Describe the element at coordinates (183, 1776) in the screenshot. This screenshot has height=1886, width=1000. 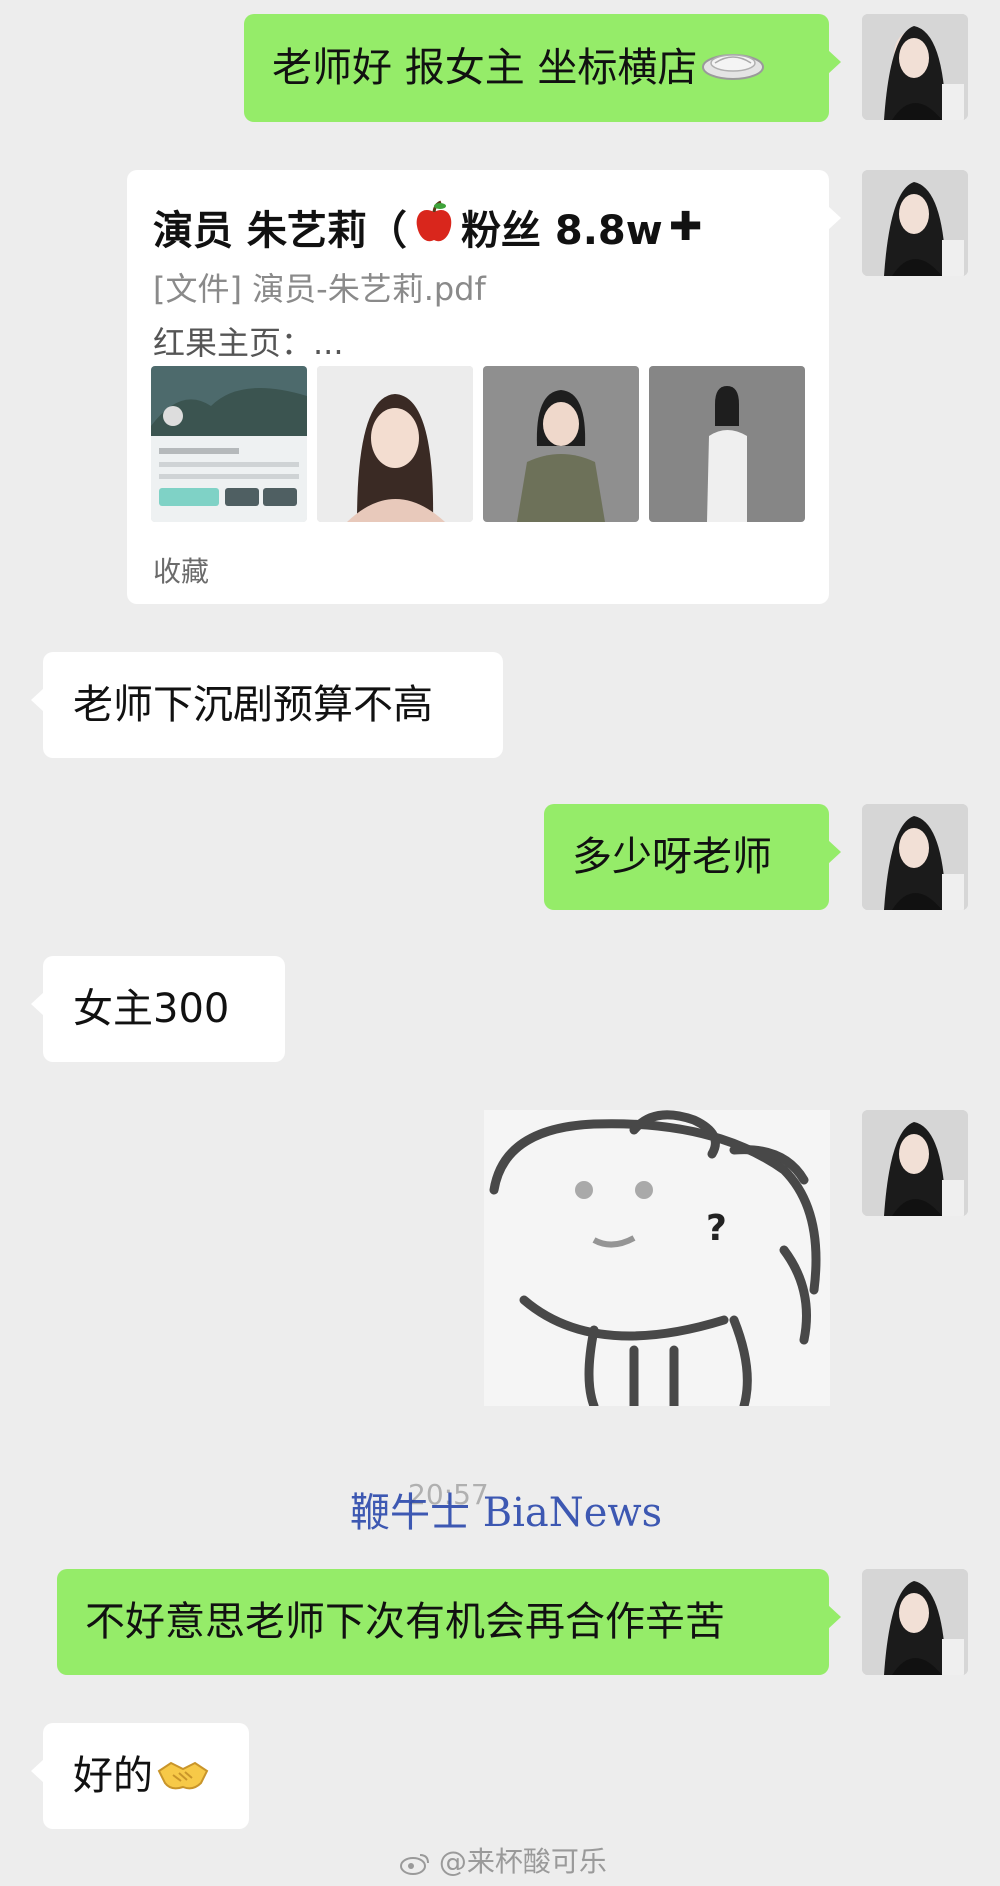
I see `handshake-icon` at that location.